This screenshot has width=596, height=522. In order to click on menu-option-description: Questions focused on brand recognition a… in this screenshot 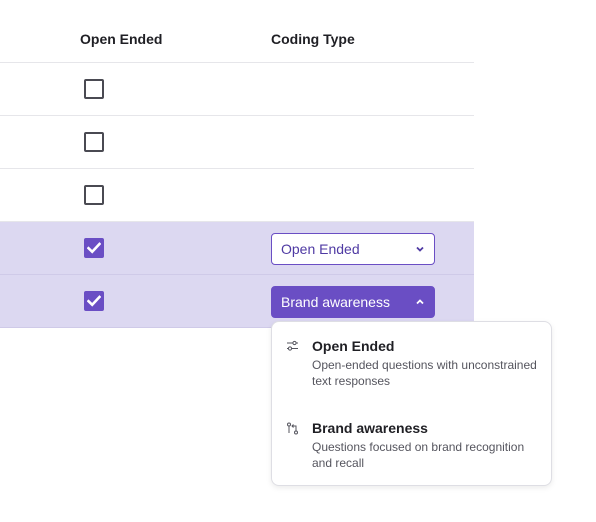, I will do `click(418, 455)`.